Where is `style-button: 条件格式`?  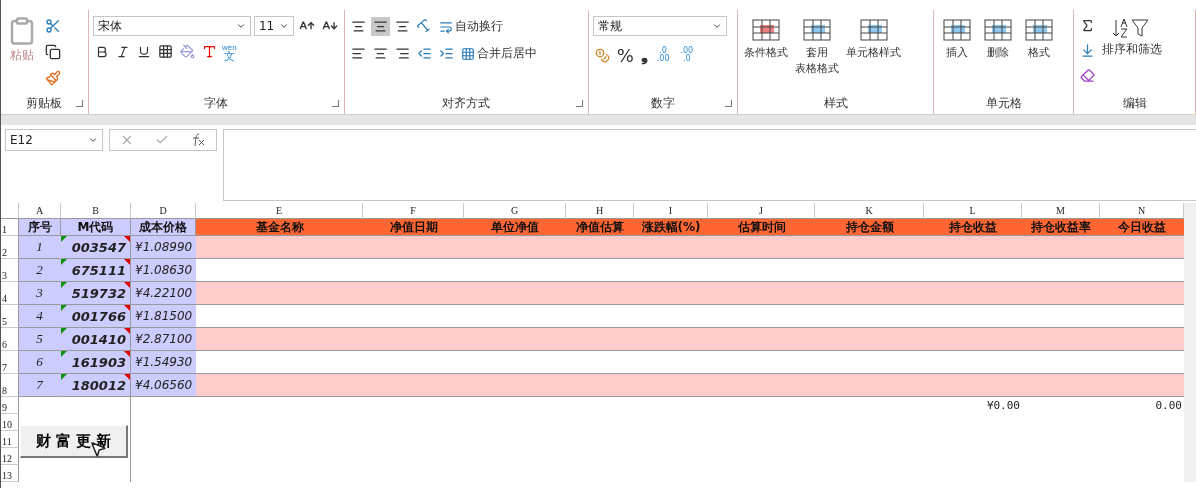 style-button: 条件格式 is located at coordinates (766, 38).